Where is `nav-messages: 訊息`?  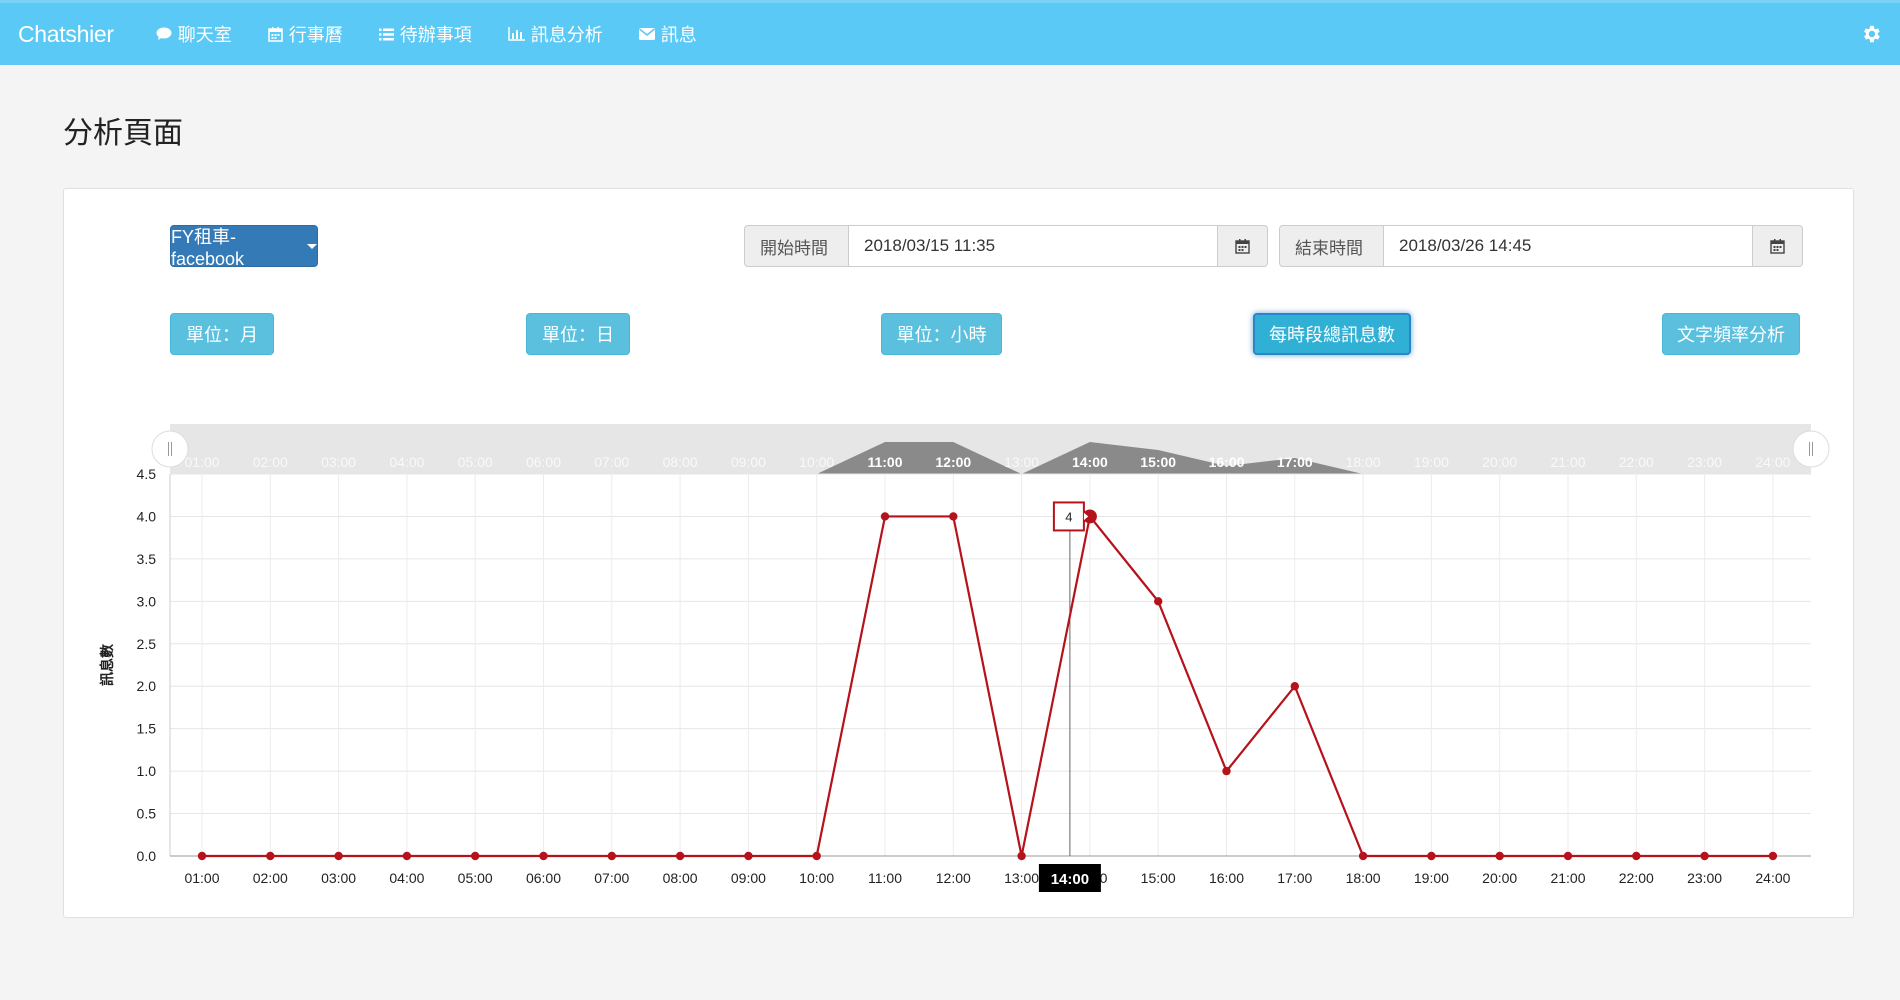 nav-messages: 訊息 is located at coordinates (667, 34).